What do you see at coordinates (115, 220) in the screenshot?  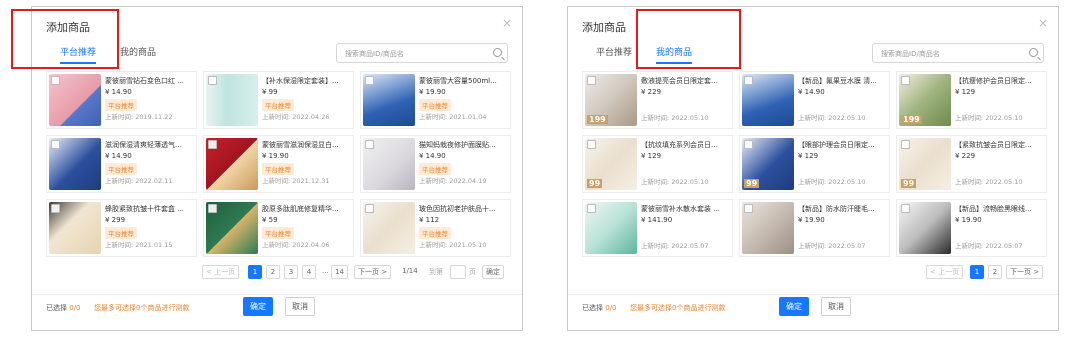 I see `product-price: ¥ 299` at bounding box center [115, 220].